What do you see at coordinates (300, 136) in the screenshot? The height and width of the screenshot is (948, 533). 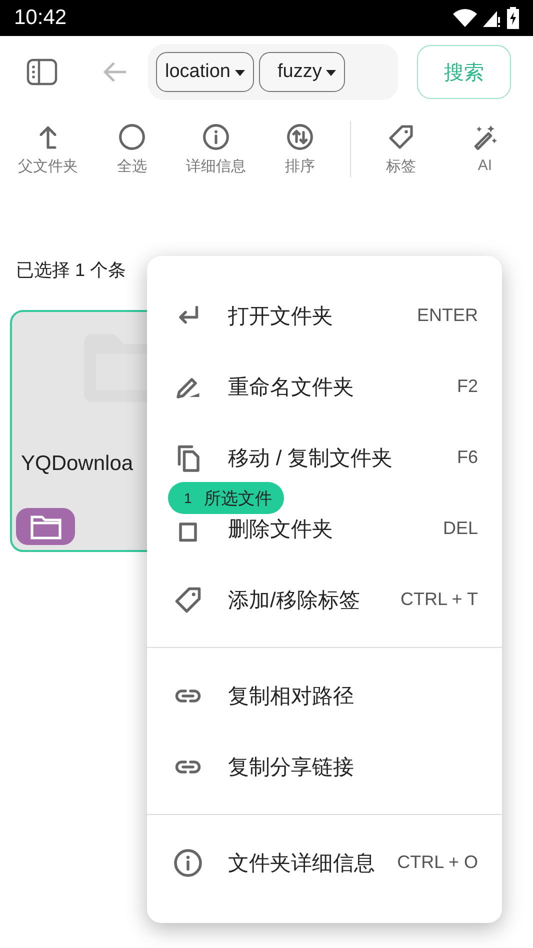 I see `sort-icon` at bounding box center [300, 136].